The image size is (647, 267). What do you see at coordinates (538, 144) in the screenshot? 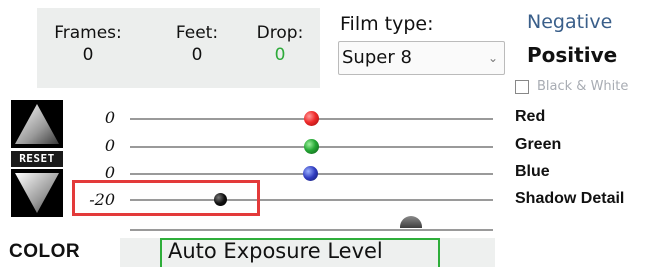
I see `green-label: Green` at bounding box center [538, 144].